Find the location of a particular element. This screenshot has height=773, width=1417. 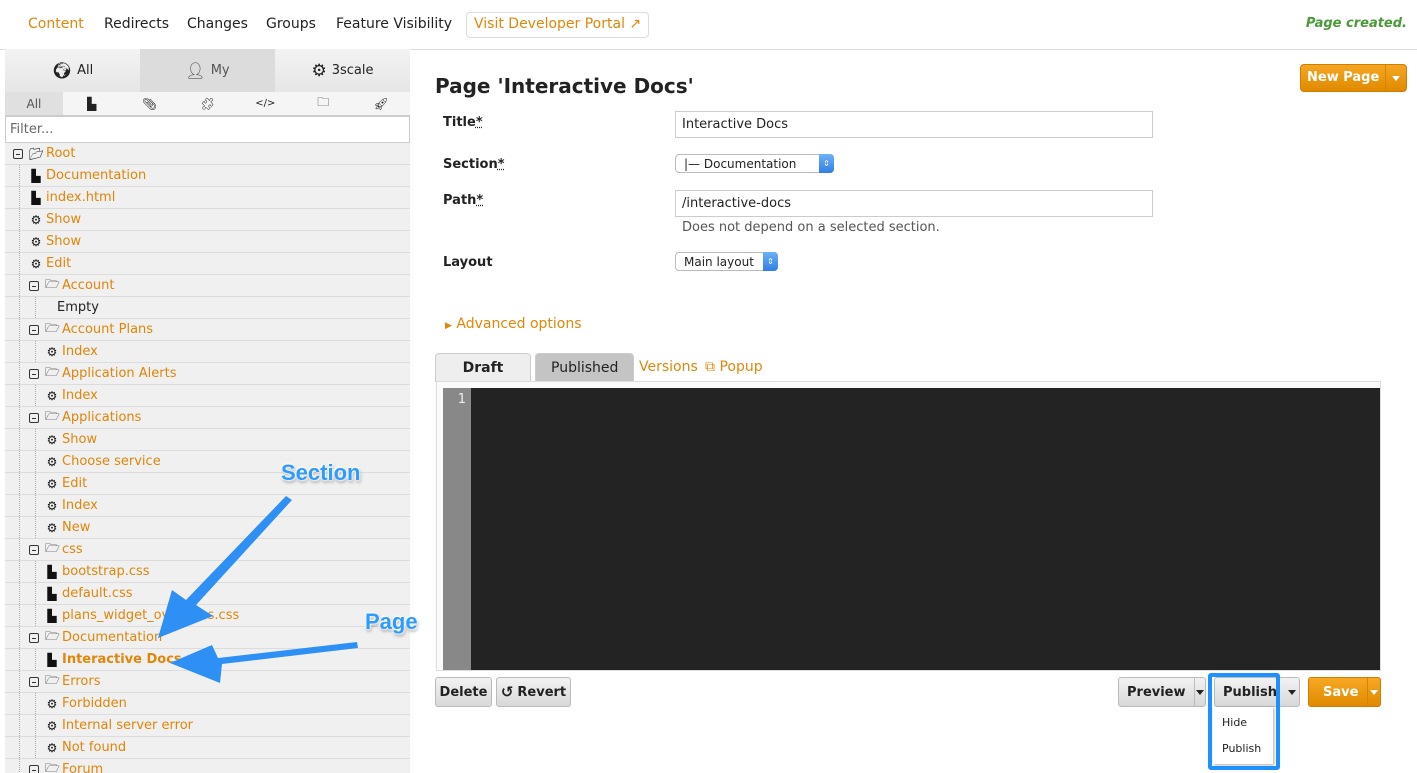

tree-item: ⚙ Forbidden is located at coordinates (207, 704).